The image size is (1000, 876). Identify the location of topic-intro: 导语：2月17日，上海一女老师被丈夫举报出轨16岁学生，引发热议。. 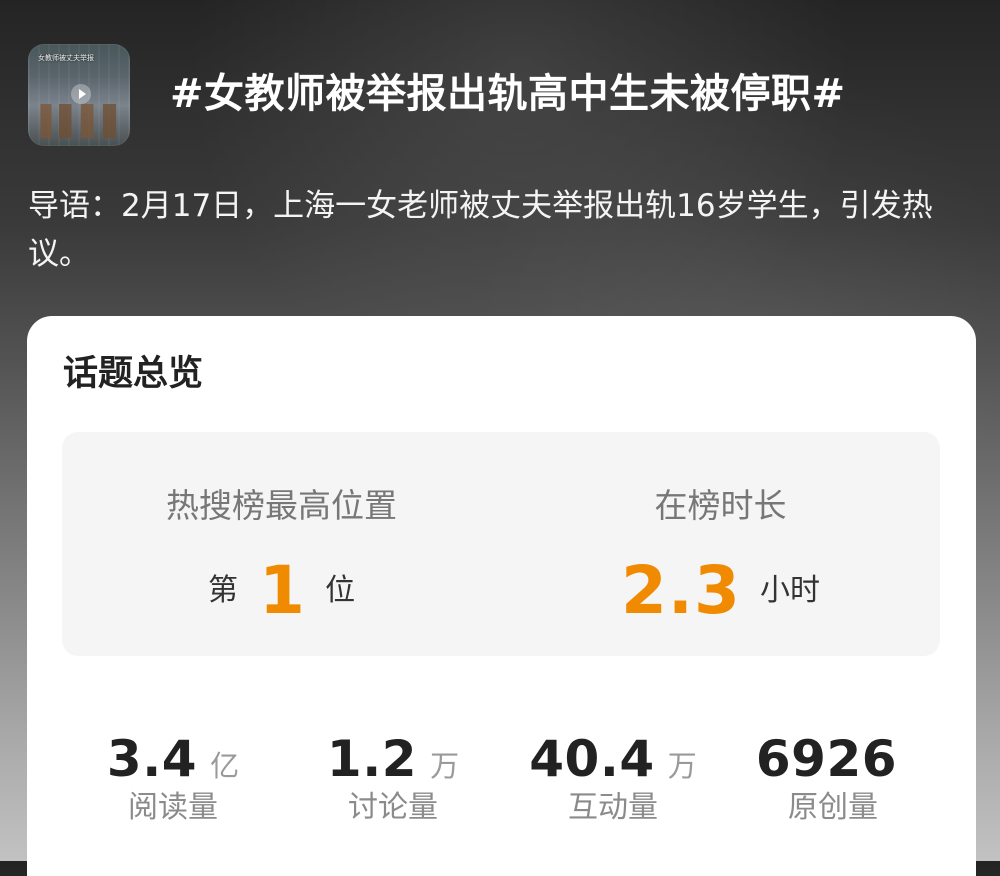
(480, 230).